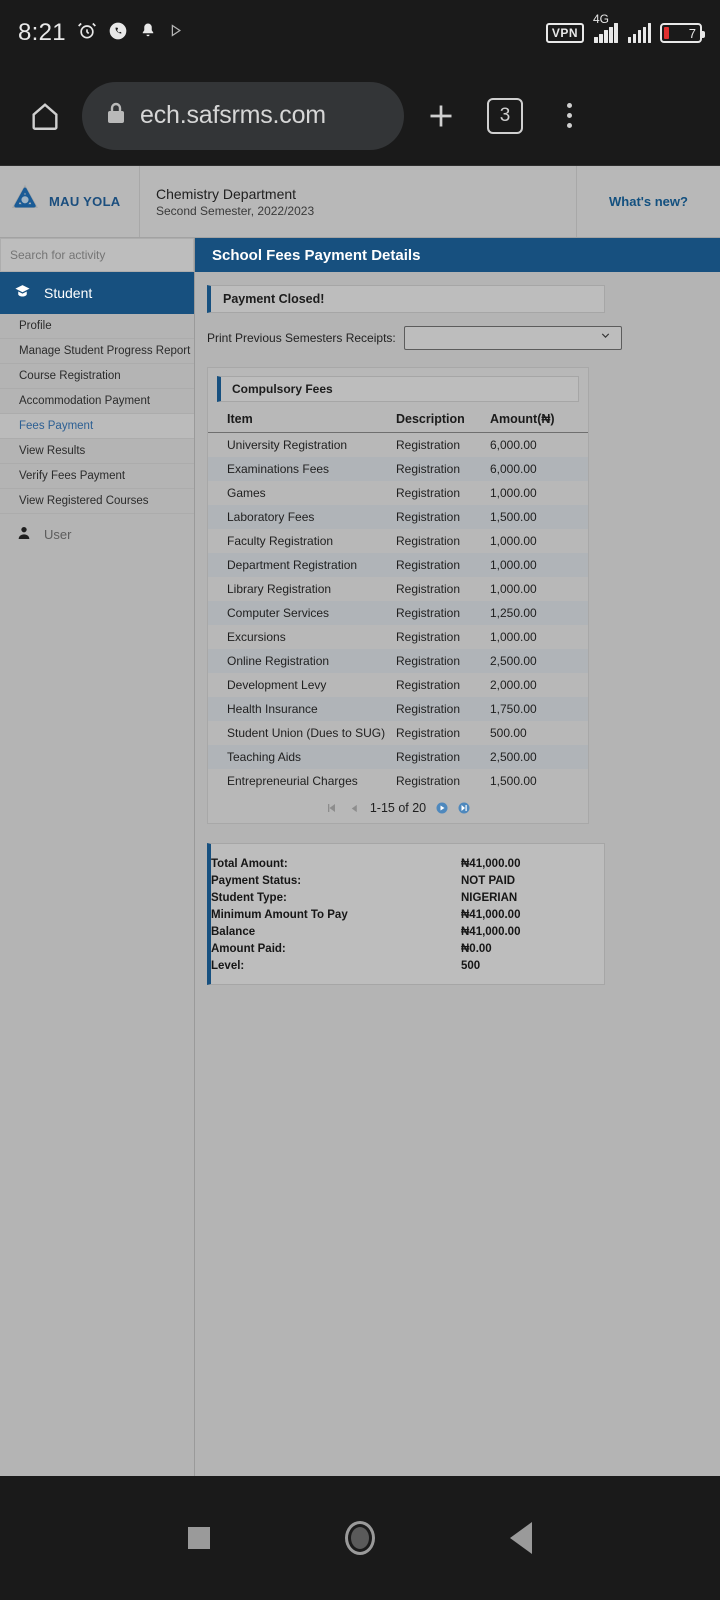  Describe the element at coordinates (235, 210) in the screenshot. I see `semester-label: Second Semester, 2022/2023` at that location.